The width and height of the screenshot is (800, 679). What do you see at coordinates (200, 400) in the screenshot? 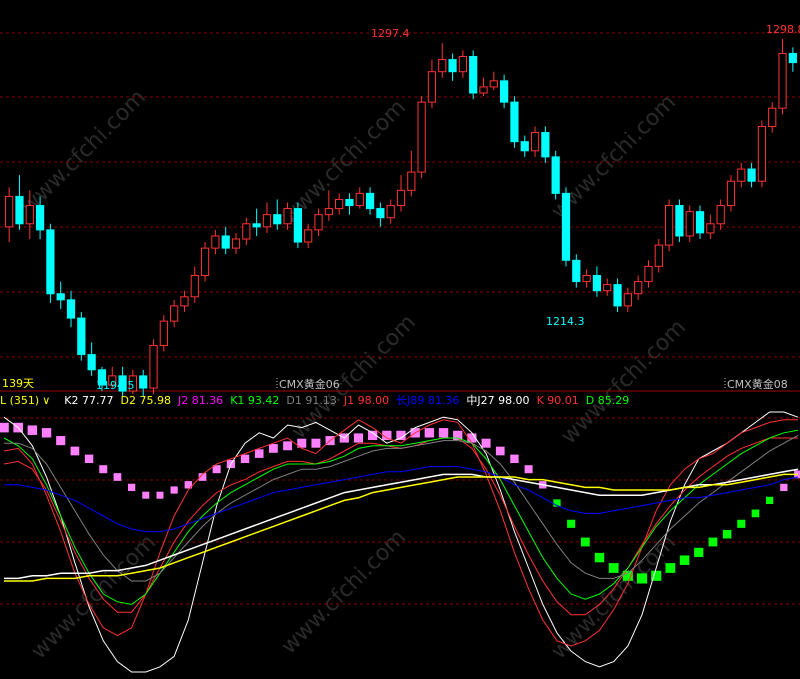
I see `legend-item-j2: J2 81.36` at bounding box center [200, 400].